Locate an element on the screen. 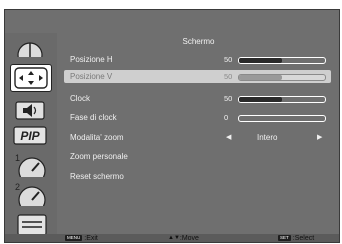  exit-hint: MENU :Exit is located at coordinates (81, 238).